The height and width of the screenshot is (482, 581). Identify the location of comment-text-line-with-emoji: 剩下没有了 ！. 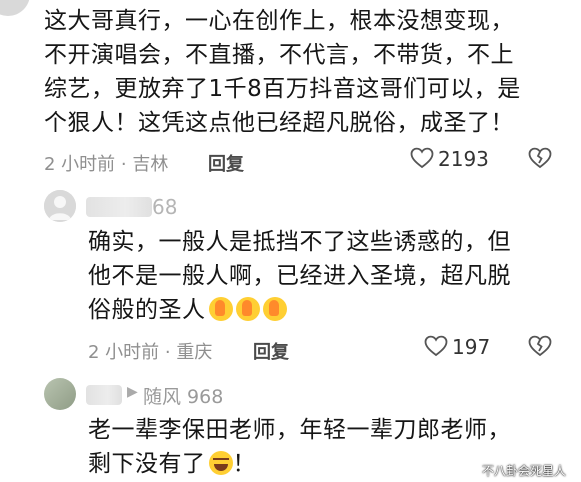
(172, 464).